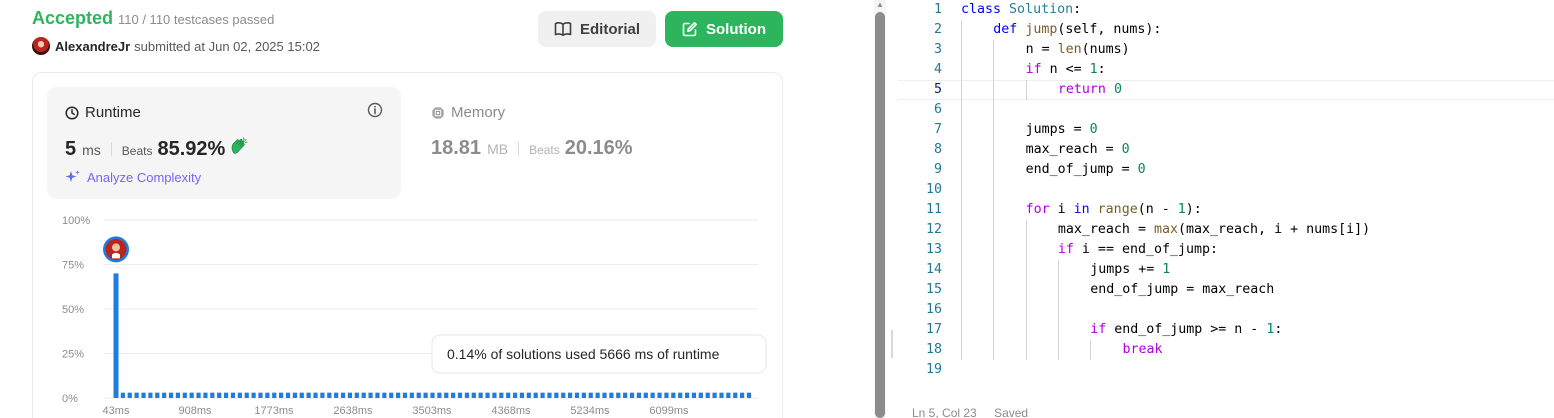 This screenshot has width=1554, height=418. I want to click on code-line: 7 jumps = 0, so click(1226, 130).